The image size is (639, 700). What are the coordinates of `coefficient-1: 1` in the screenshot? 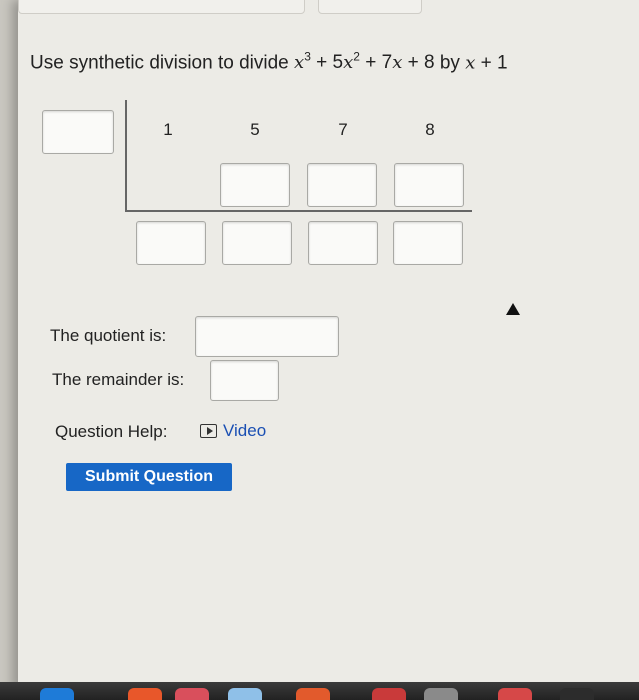 It's located at (168, 129).